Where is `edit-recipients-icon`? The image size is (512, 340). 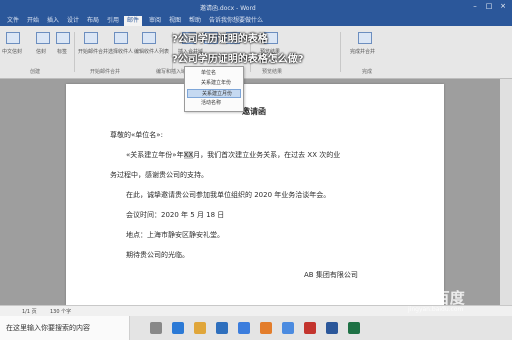 edit-recipients-icon is located at coordinates (149, 39).